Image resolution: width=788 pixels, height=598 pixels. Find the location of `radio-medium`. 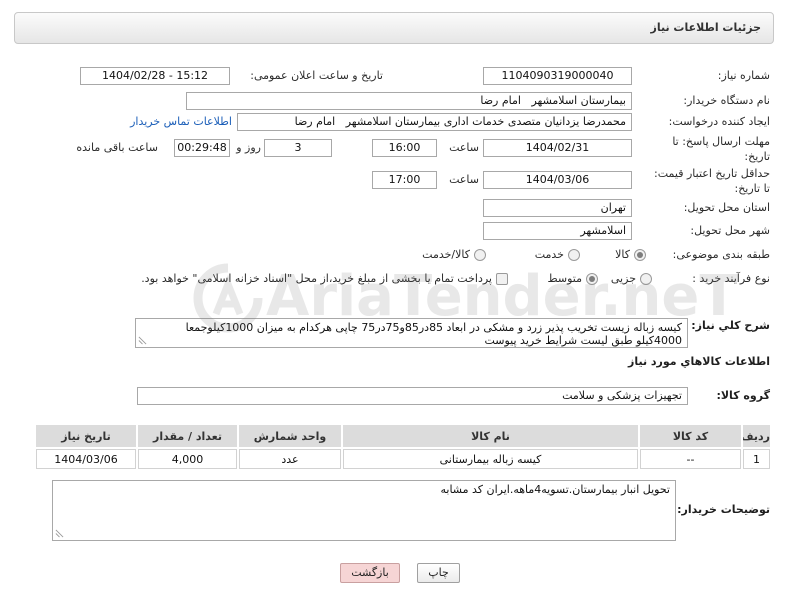

radio-medium is located at coordinates (592, 279).